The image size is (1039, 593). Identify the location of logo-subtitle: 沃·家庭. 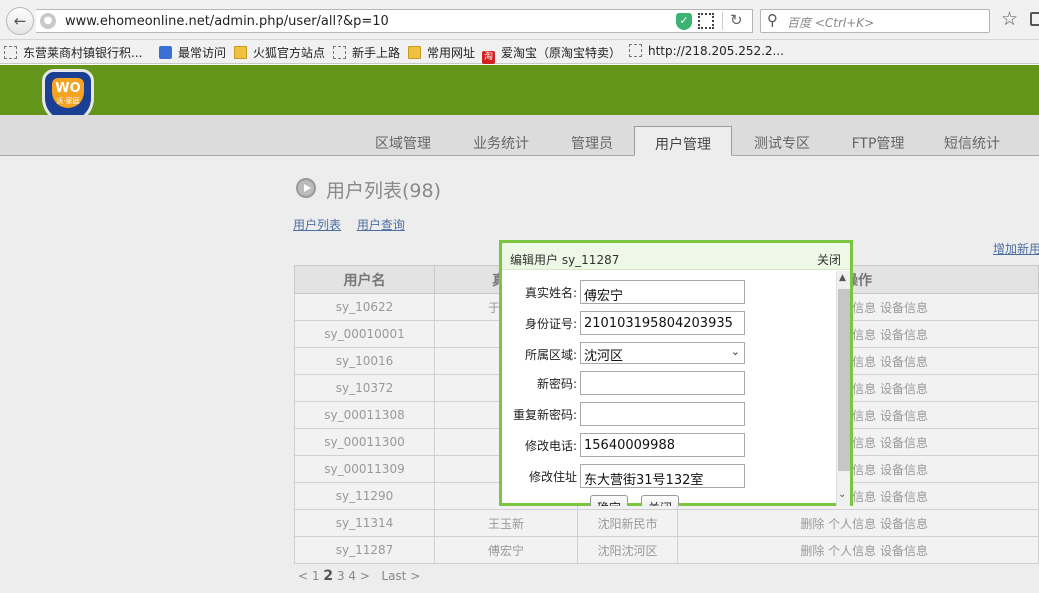
(68, 101).